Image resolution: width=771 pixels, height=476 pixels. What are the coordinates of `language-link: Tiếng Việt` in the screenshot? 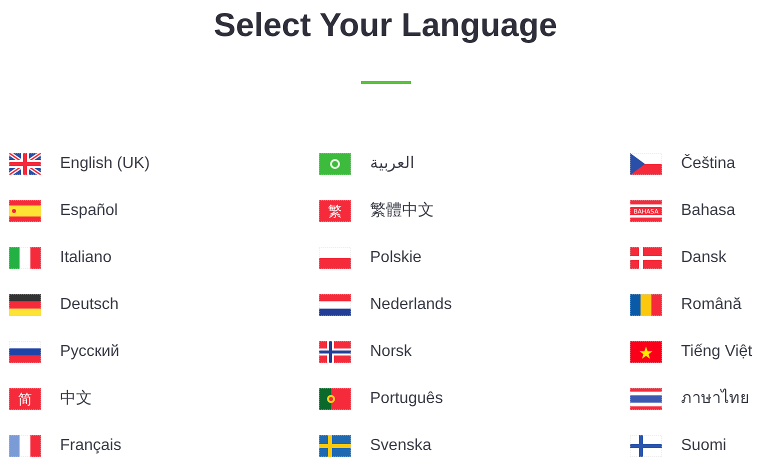 It's located at (716, 352).